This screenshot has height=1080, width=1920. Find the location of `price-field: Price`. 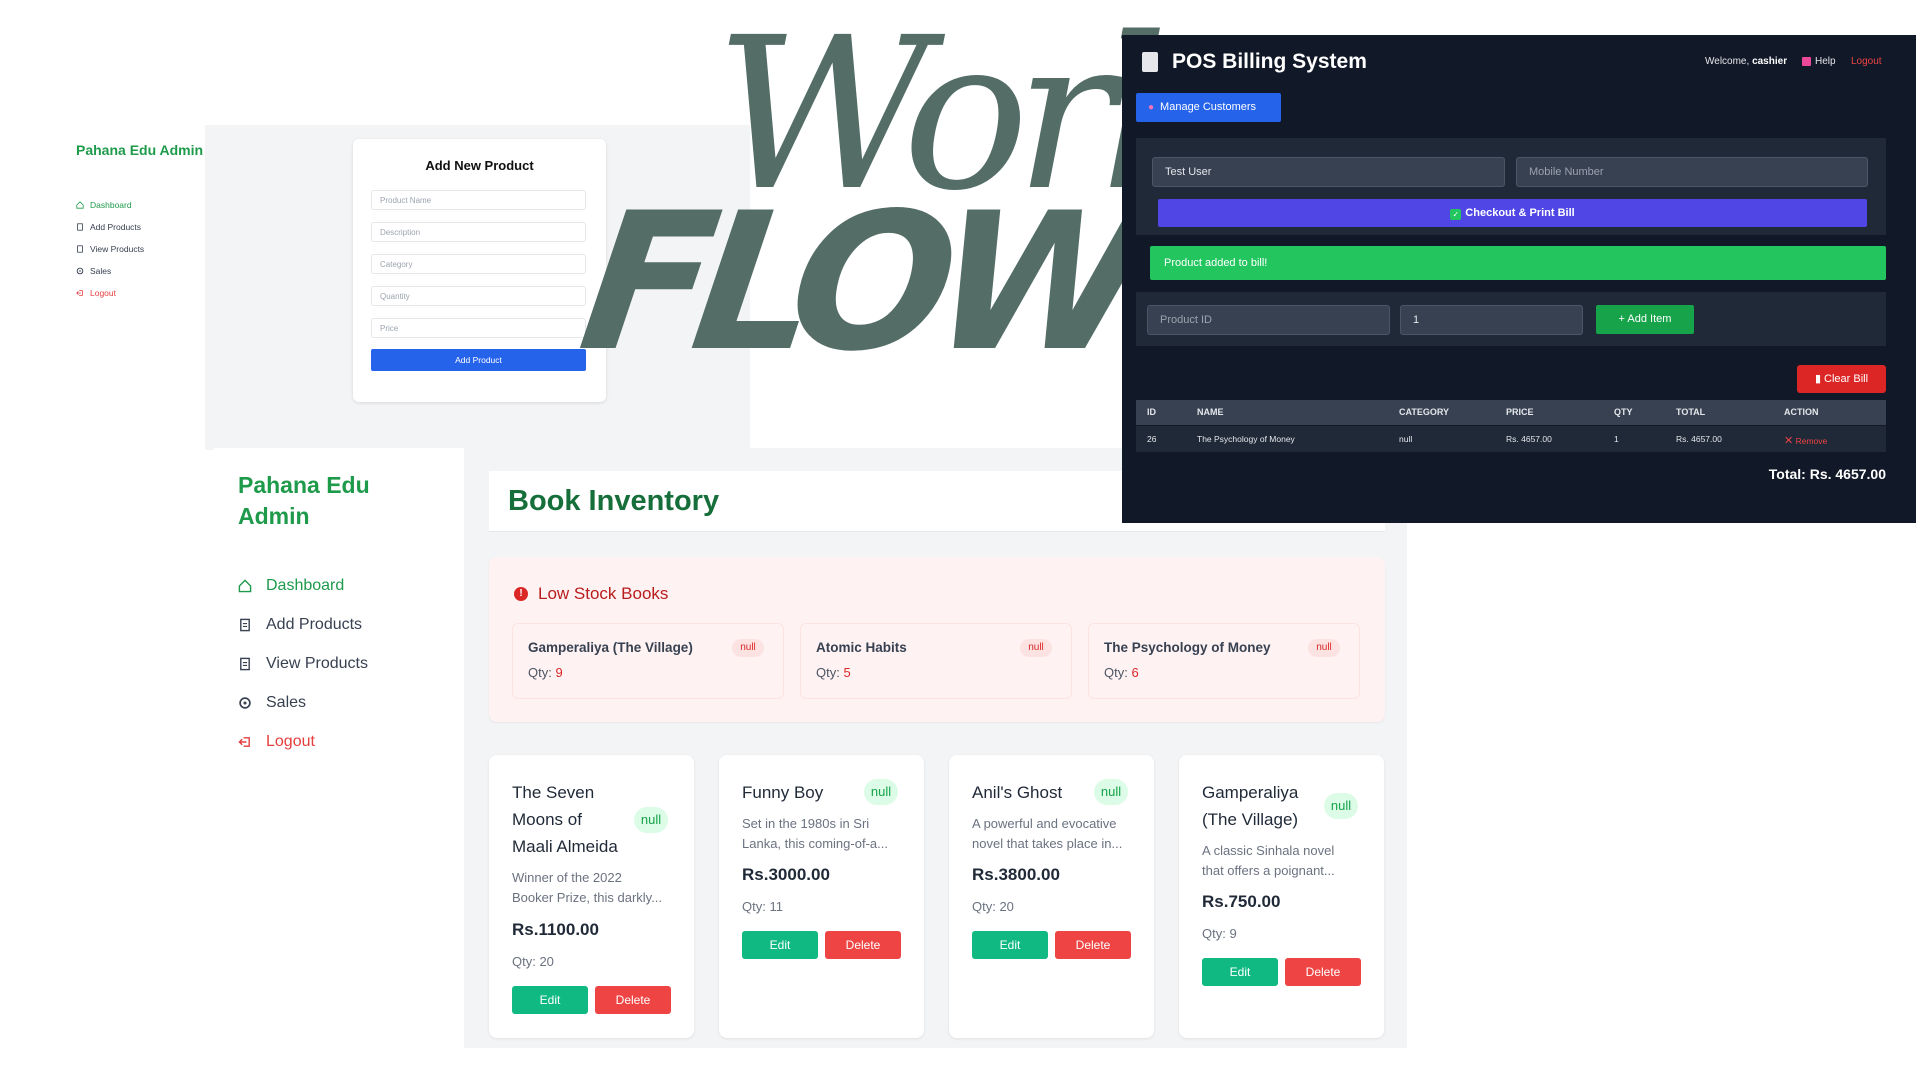

price-field: Price is located at coordinates (478, 328).